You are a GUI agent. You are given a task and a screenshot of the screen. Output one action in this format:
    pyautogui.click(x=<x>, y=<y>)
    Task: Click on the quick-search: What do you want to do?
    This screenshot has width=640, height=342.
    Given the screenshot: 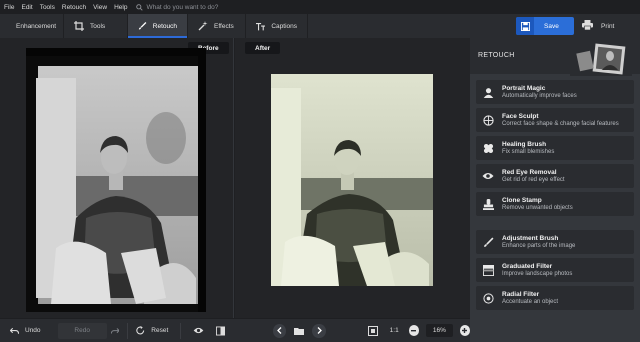 What is the action you would take?
    pyautogui.click(x=177, y=7)
    